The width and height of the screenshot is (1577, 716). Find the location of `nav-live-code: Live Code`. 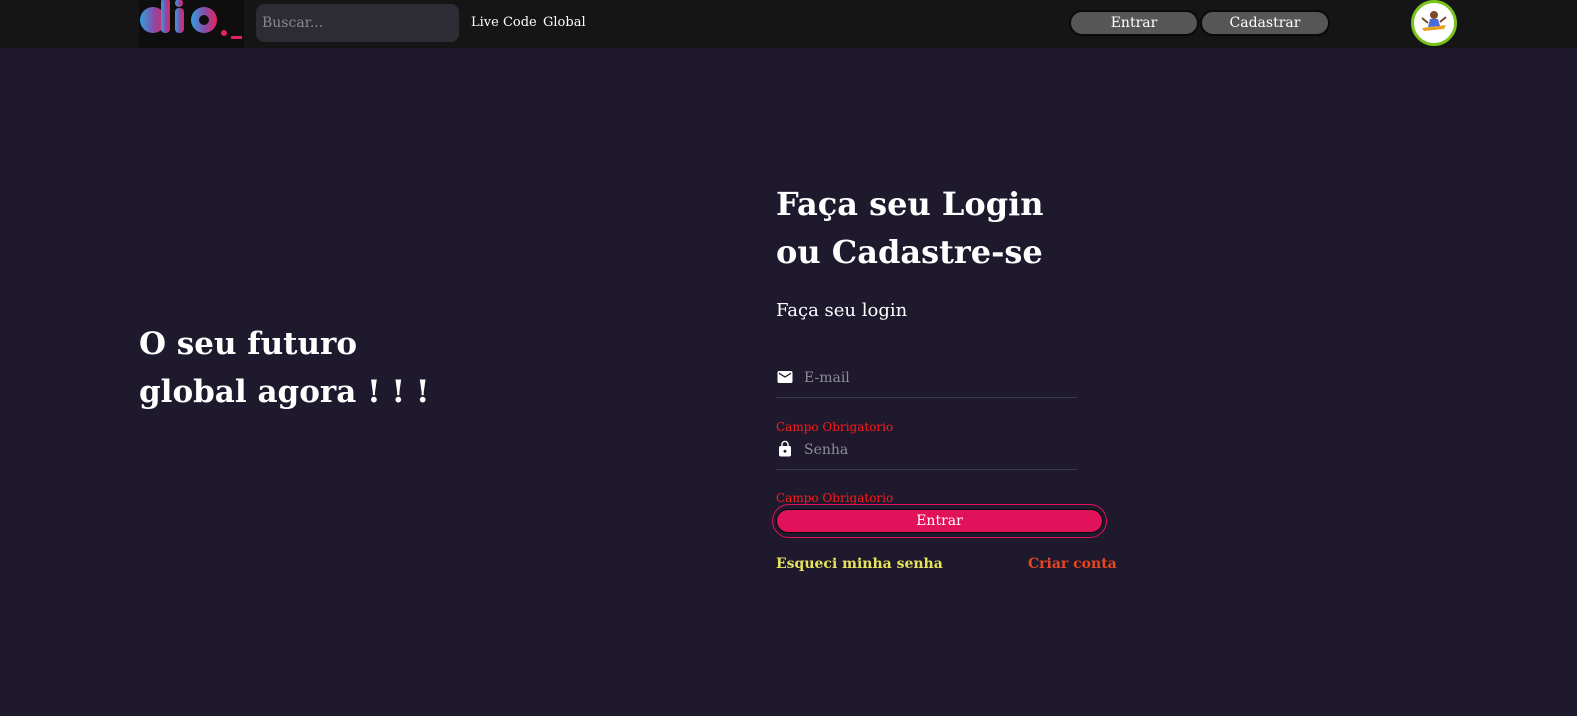

nav-live-code: Live Code is located at coordinates (504, 22).